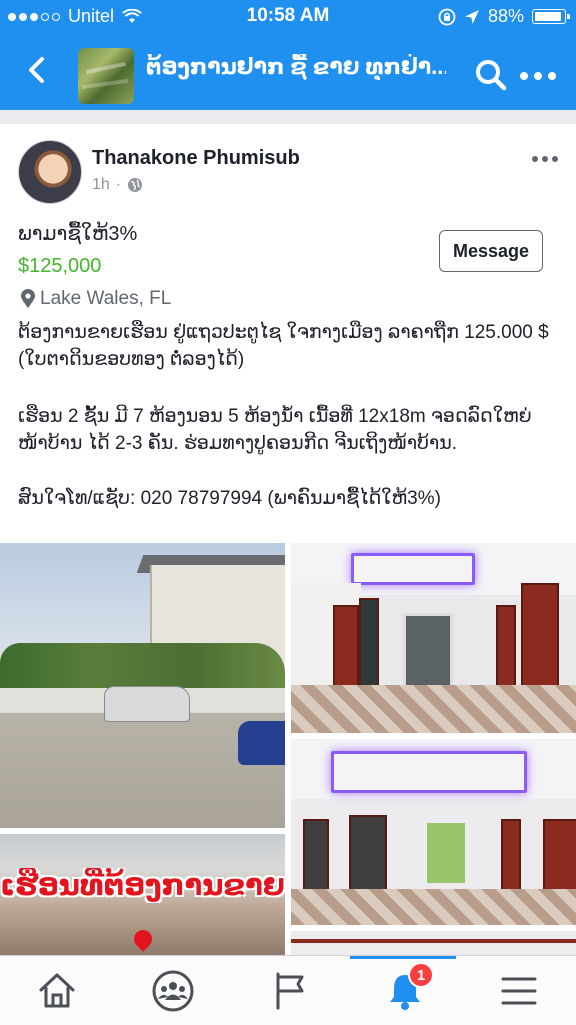  I want to click on photo-aerial-banner: ເຮືອນທີ່ຕ້ອງການຂາຍ, so click(142, 894).